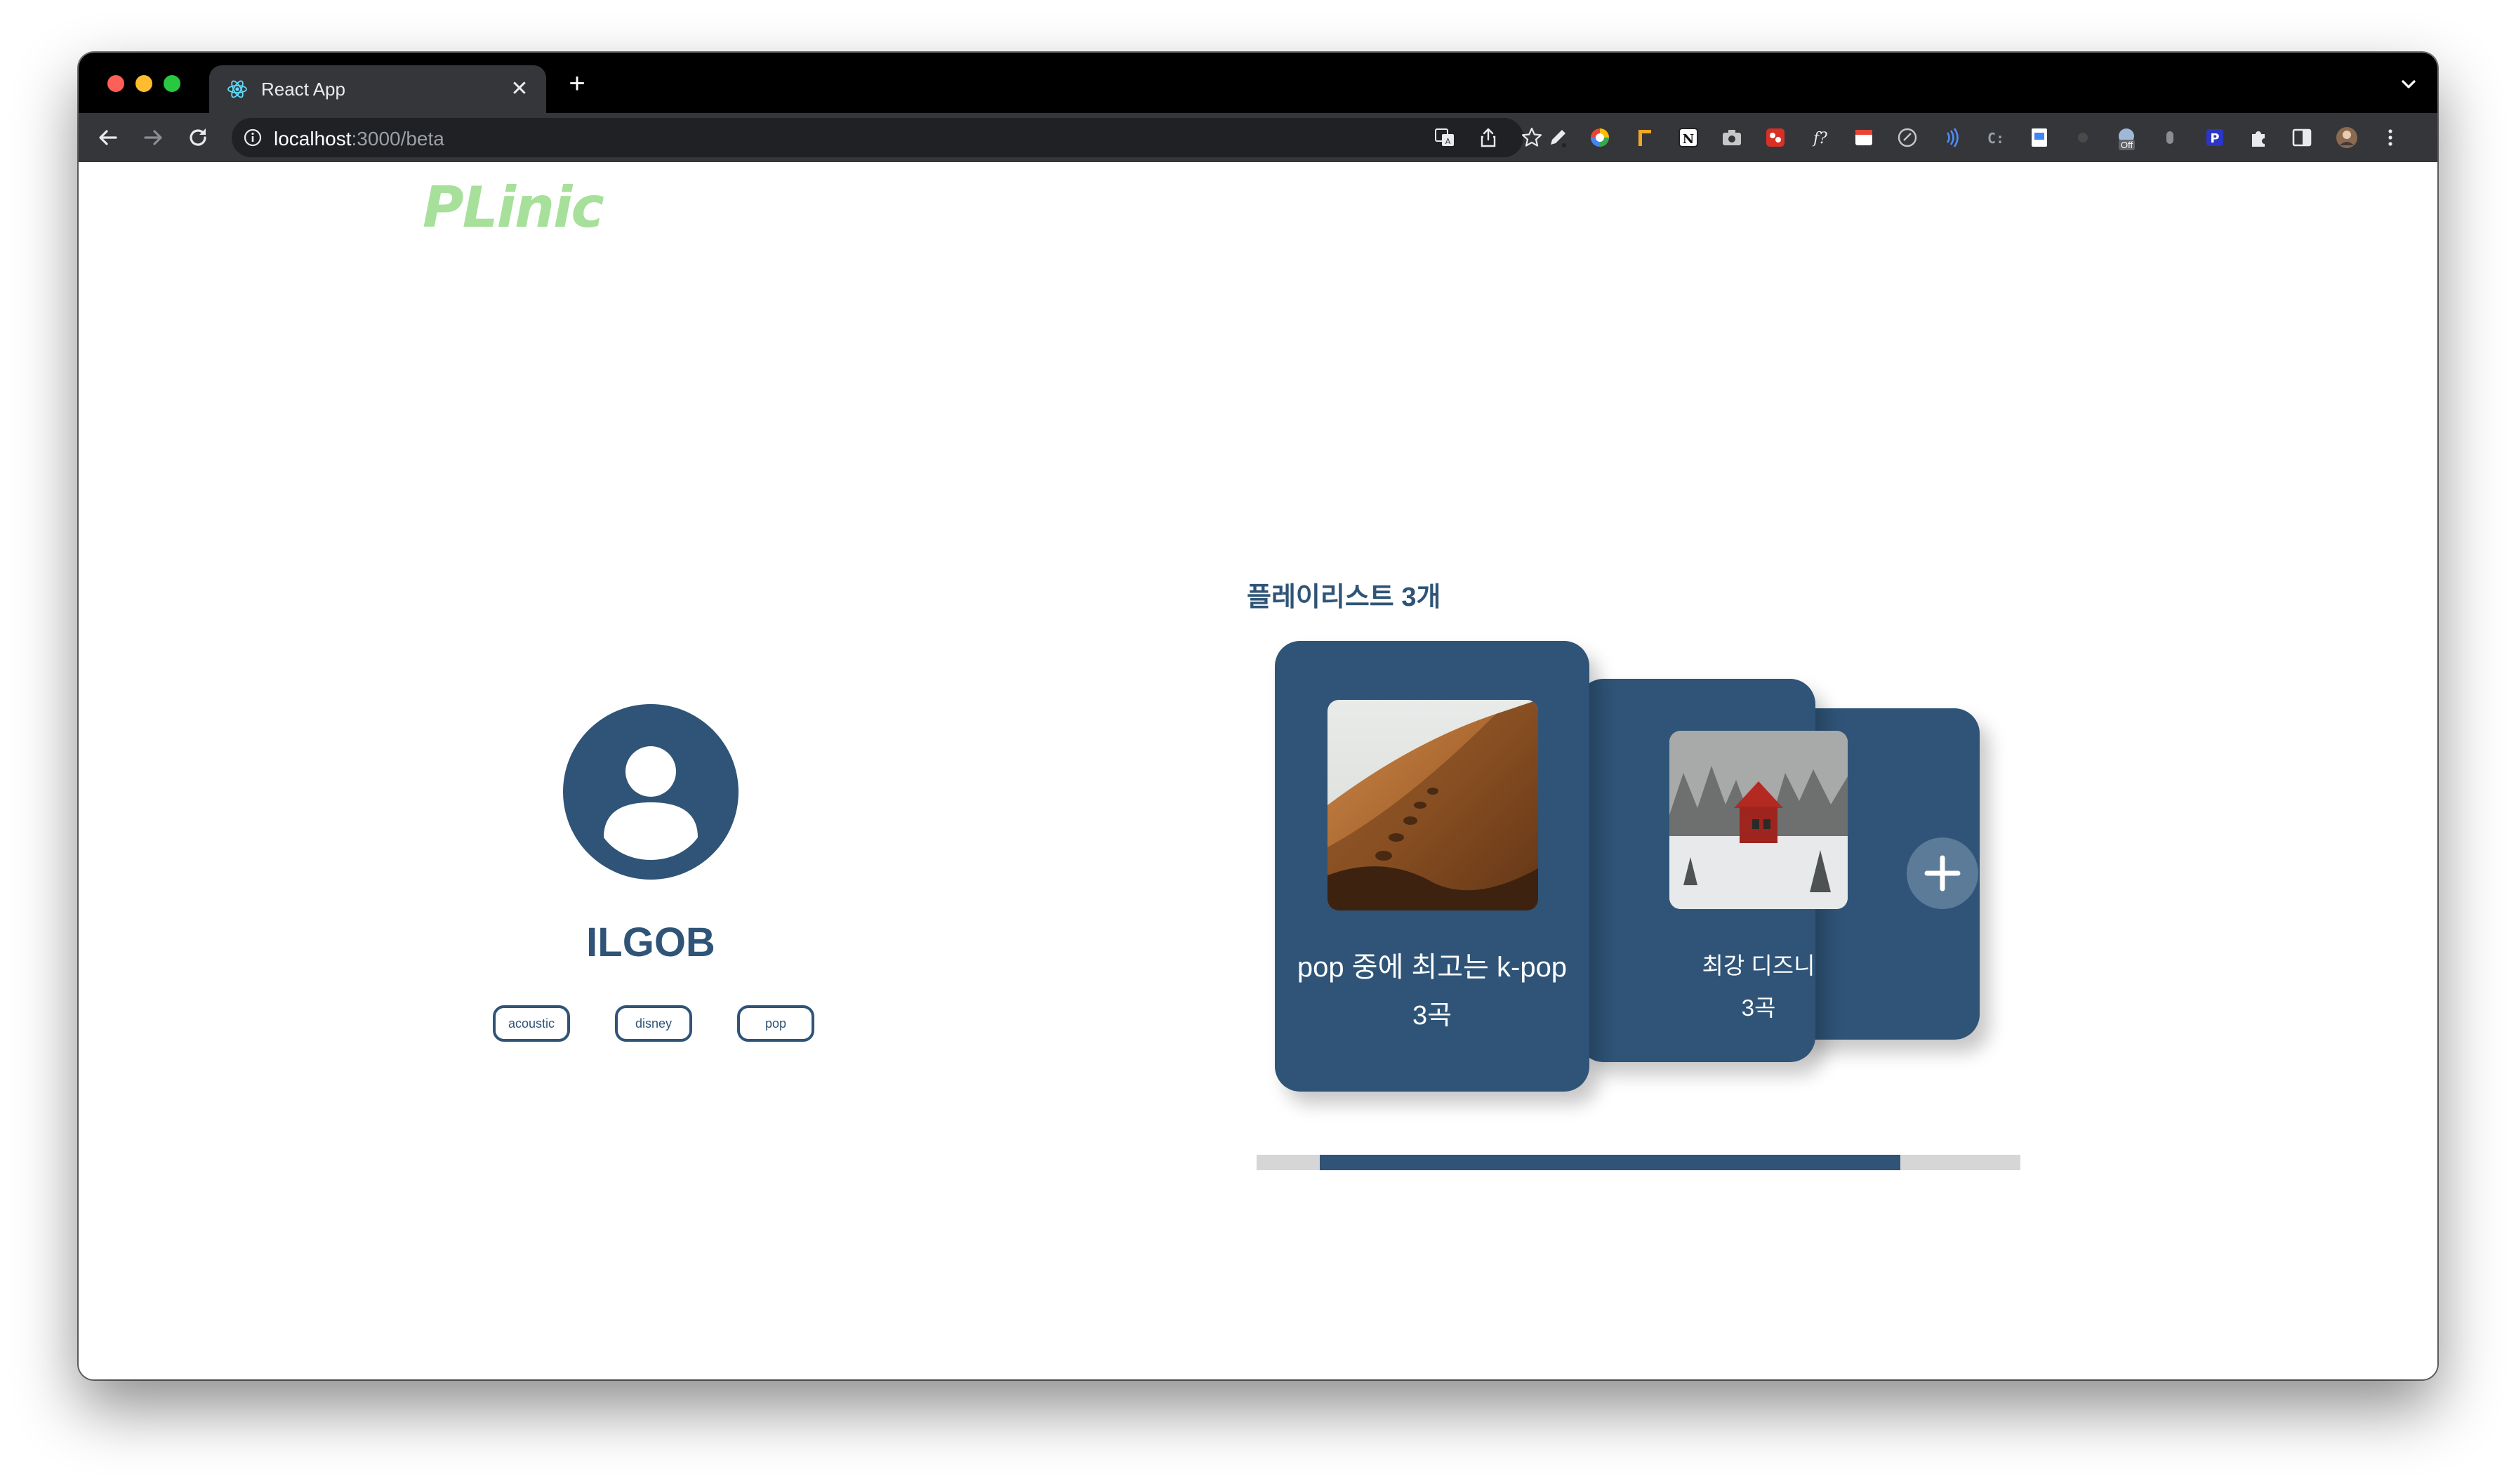 This screenshot has width=2516, height=1484. I want to click on code-icon: C:, so click(1996, 138).